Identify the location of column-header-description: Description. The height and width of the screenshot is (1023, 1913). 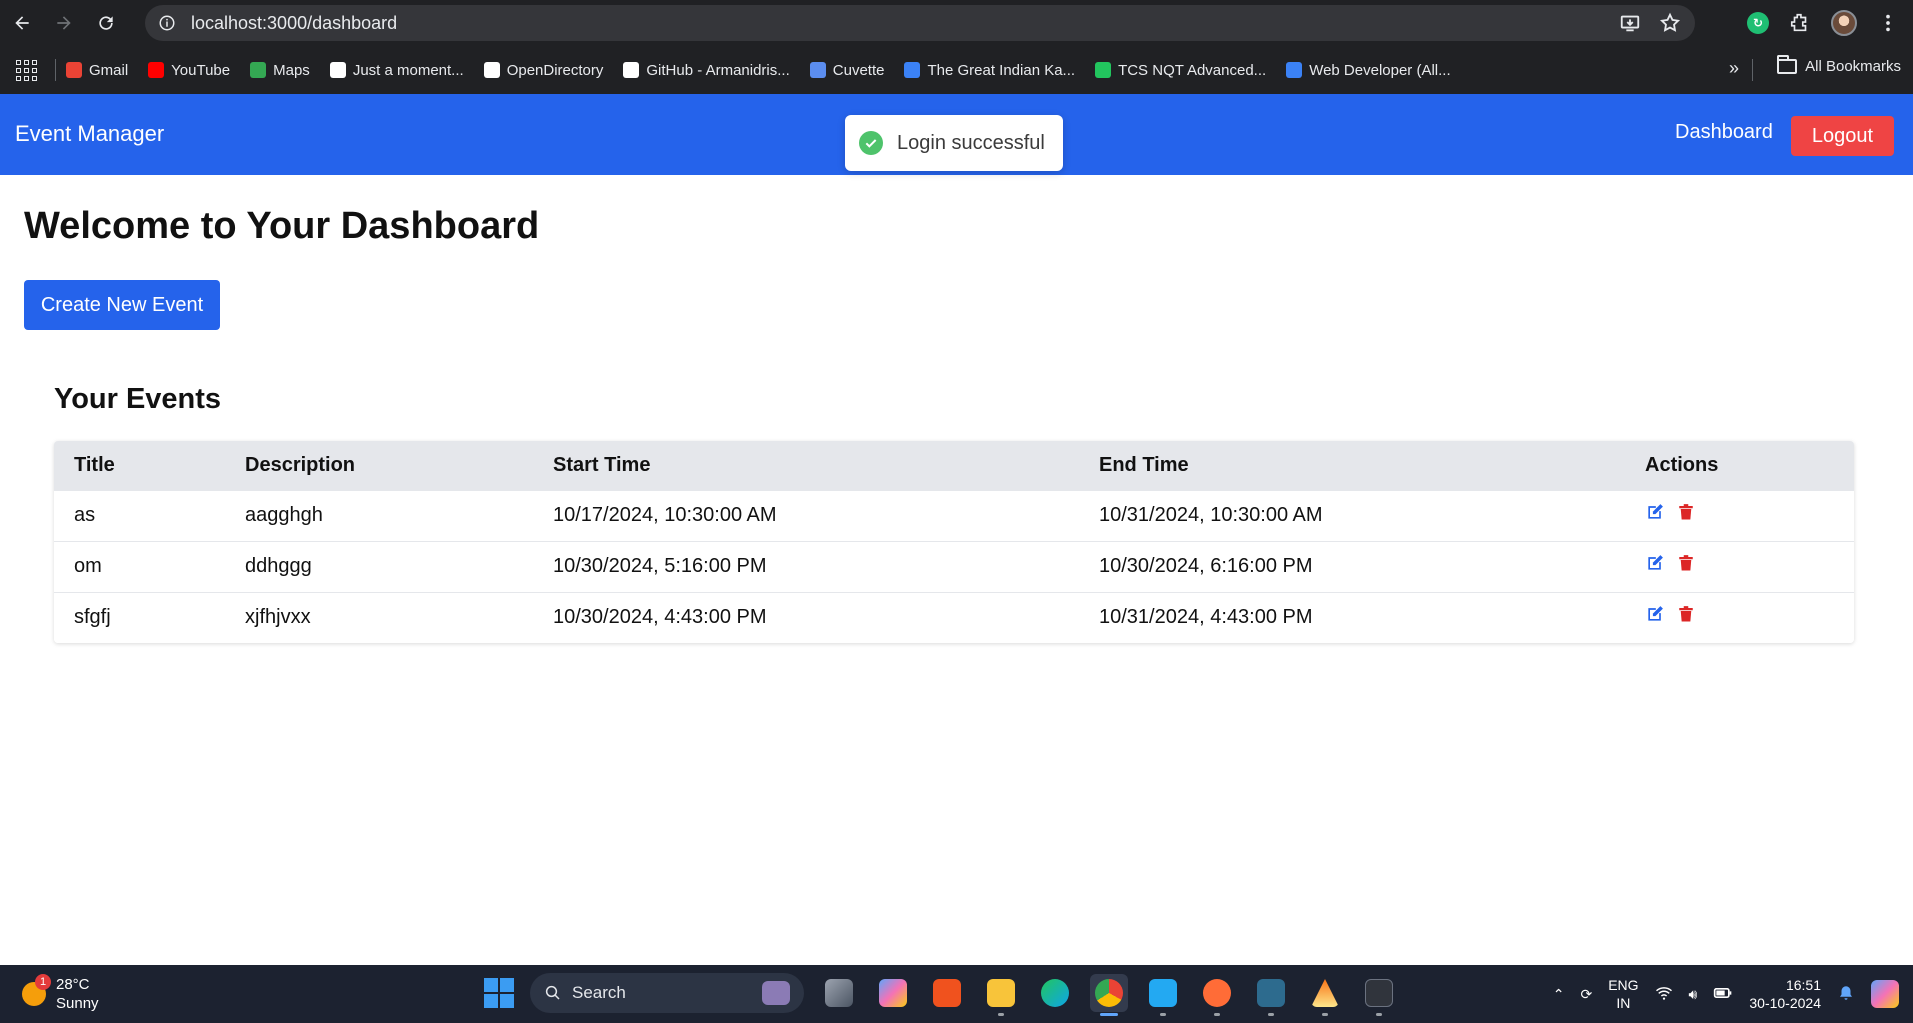
(379, 465).